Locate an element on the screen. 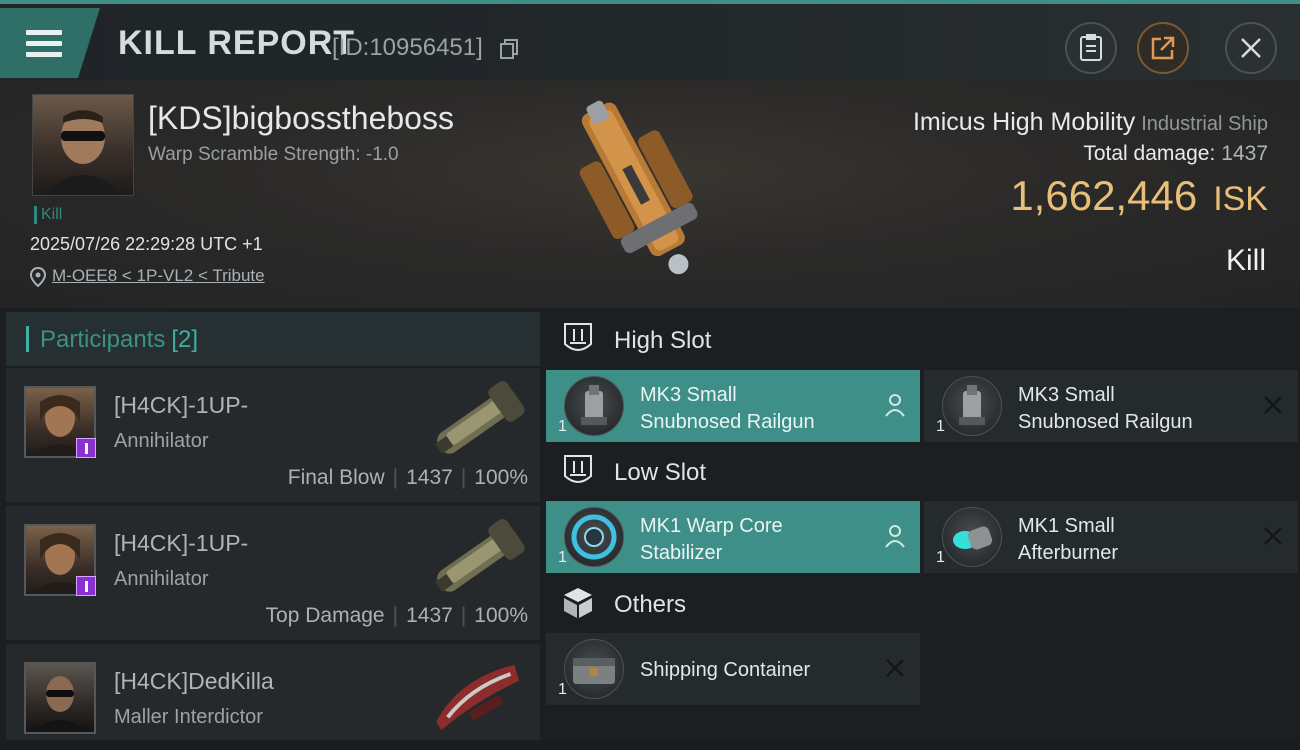 This screenshot has width=1300, height=750. copy-icon is located at coordinates (509, 49).